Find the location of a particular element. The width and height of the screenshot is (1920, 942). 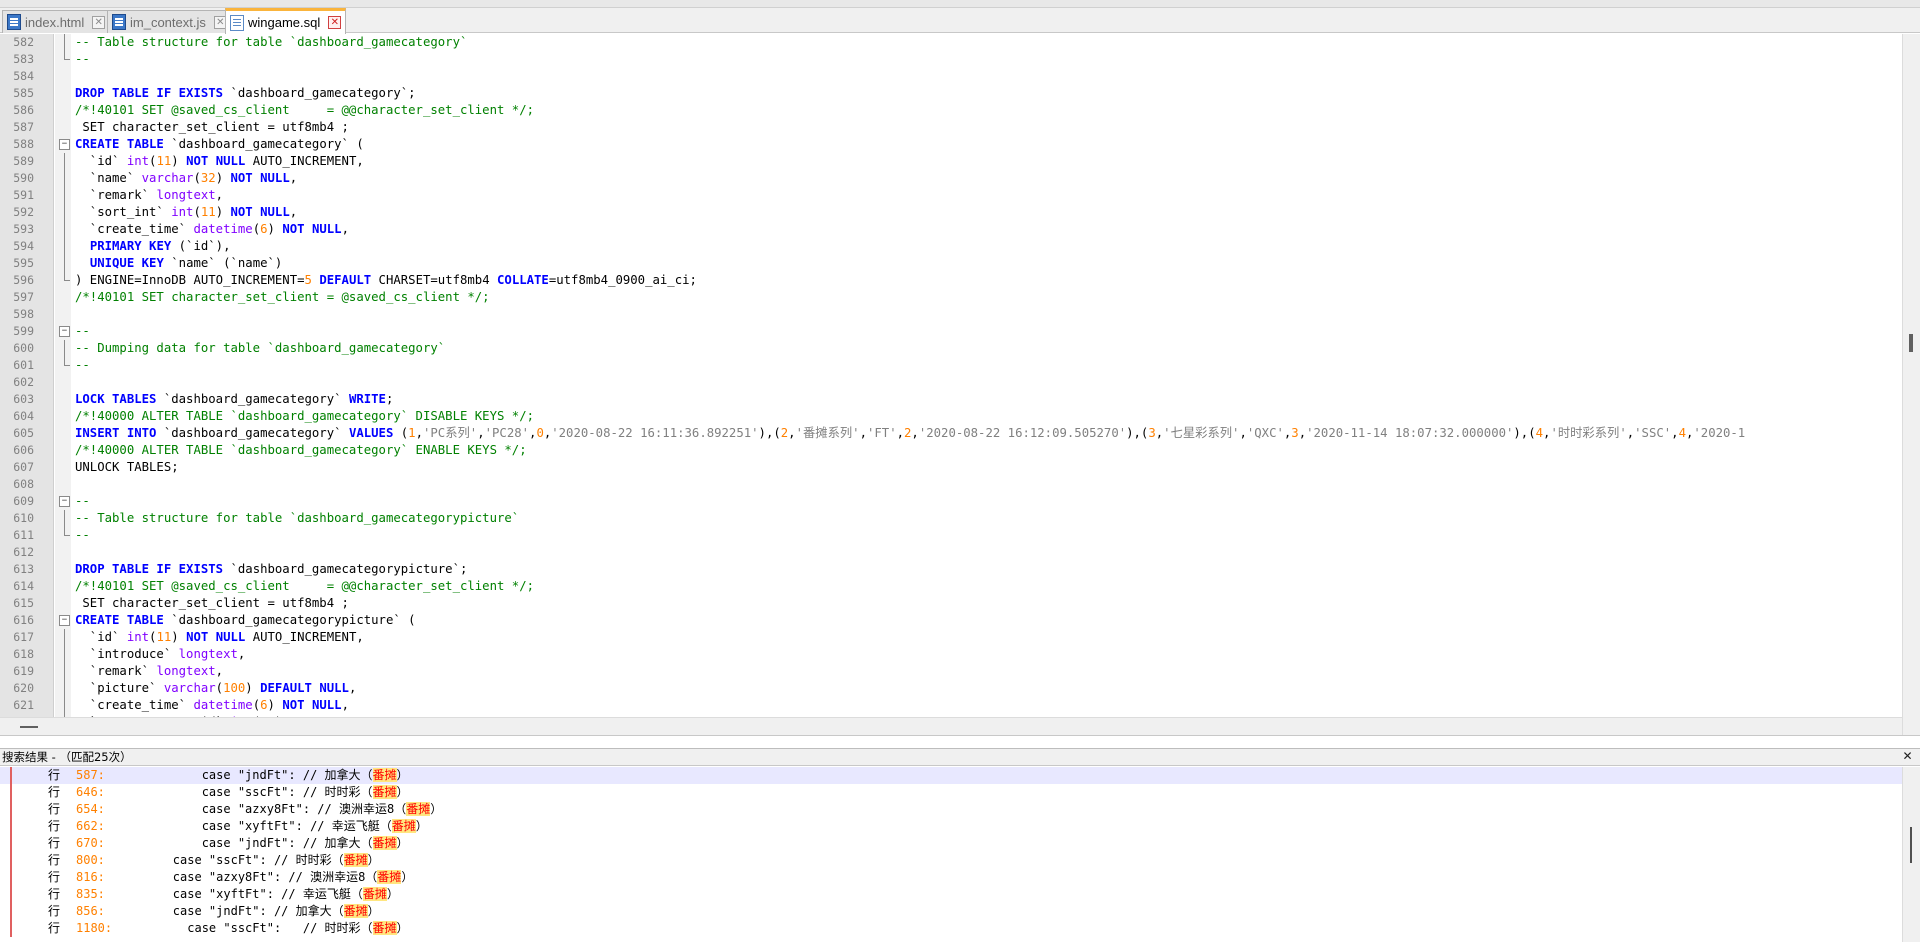

code-line: 594 PRIMARY KEY (`id`), is located at coordinates (951, 246).